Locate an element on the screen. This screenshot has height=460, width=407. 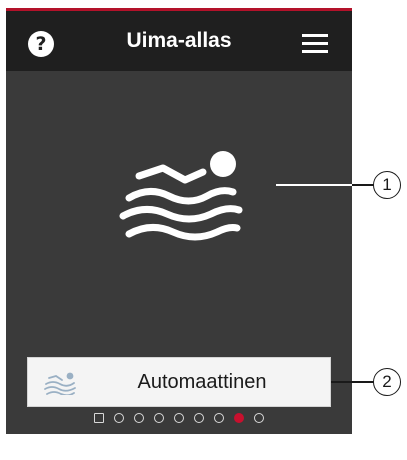
app-header: ? Uima-allas is located at coordinates (179, 41).